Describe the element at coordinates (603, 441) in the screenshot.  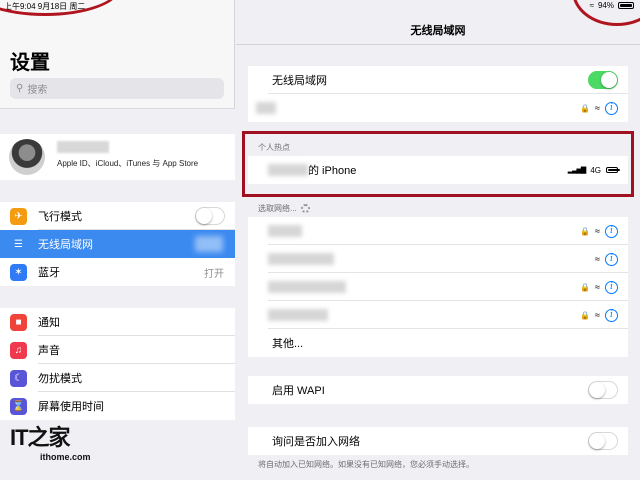
I see `ask-join-toggle` at that location.